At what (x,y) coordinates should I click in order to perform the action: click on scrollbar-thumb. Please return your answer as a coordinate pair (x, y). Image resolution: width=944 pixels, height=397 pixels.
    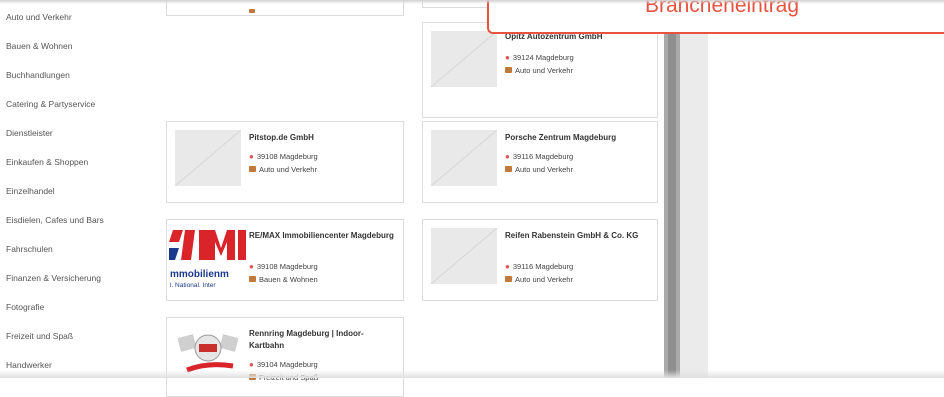
    Looking at the image, I should click on (672, 189).